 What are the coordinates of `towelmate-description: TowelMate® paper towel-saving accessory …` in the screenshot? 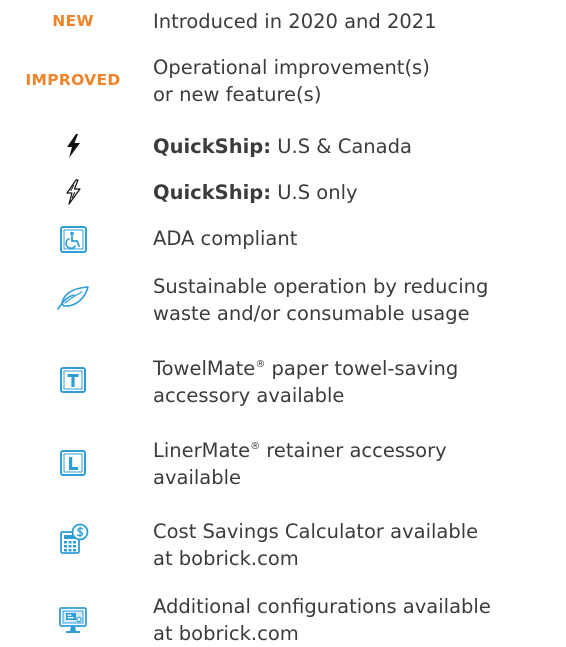 It's located at (305, 382).